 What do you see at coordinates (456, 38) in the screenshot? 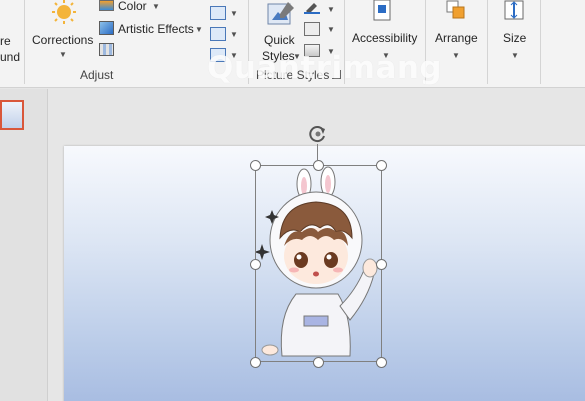
I see `arrange-button: Arrange` at bounding box center [456, 38].